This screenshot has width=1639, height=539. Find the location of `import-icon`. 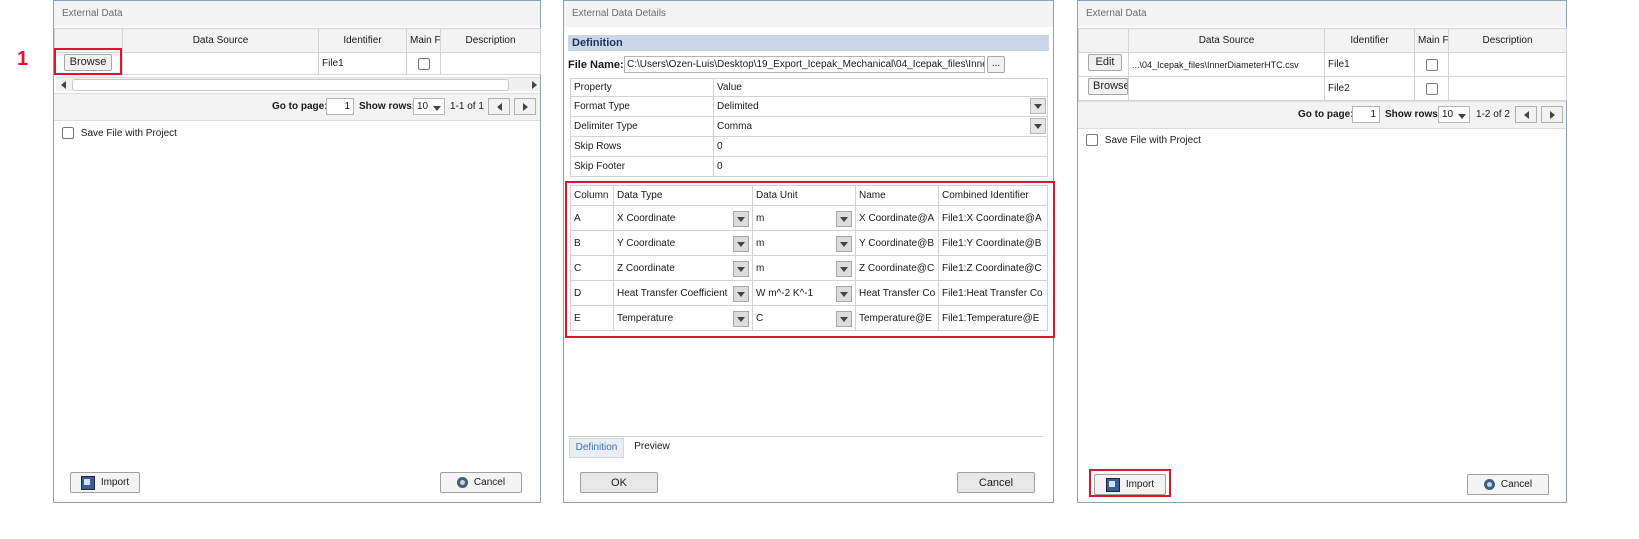

import-icon is located at coordinates (87, 482).